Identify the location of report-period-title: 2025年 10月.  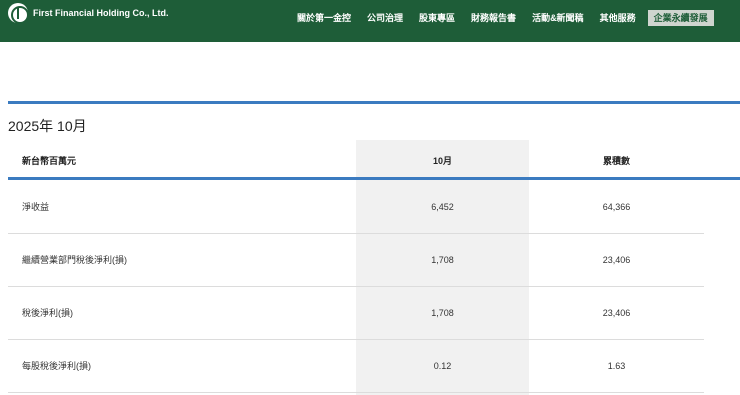
(47, 126).